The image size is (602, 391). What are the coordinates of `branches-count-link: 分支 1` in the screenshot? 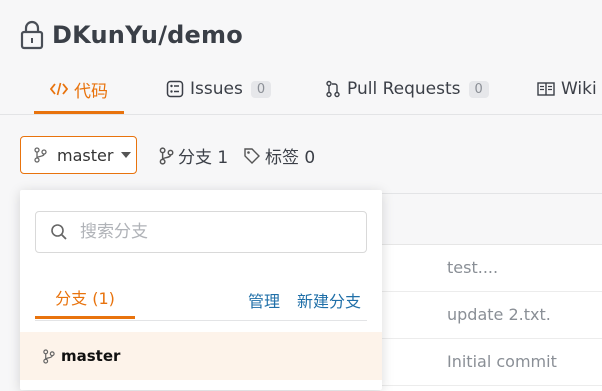 It's located at (193, 155).